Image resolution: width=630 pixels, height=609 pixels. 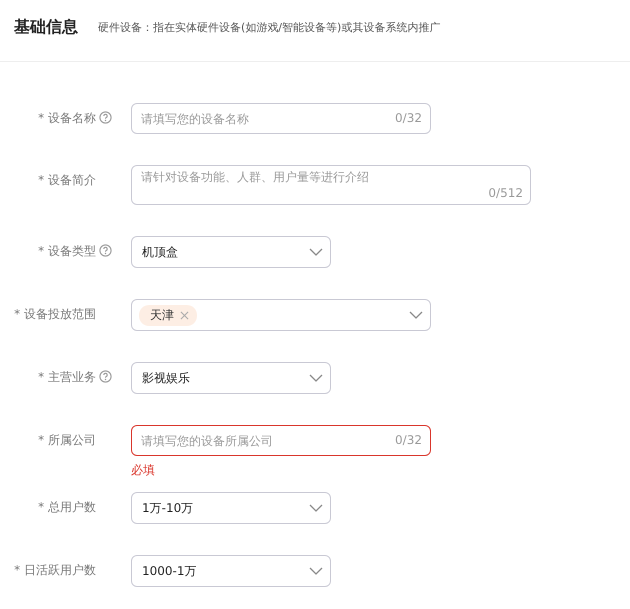 What do you see at coordinates (231, 252) in the screenshot?
I see `dropdown-select: 机顶盒` at bounding box center [231, 252].